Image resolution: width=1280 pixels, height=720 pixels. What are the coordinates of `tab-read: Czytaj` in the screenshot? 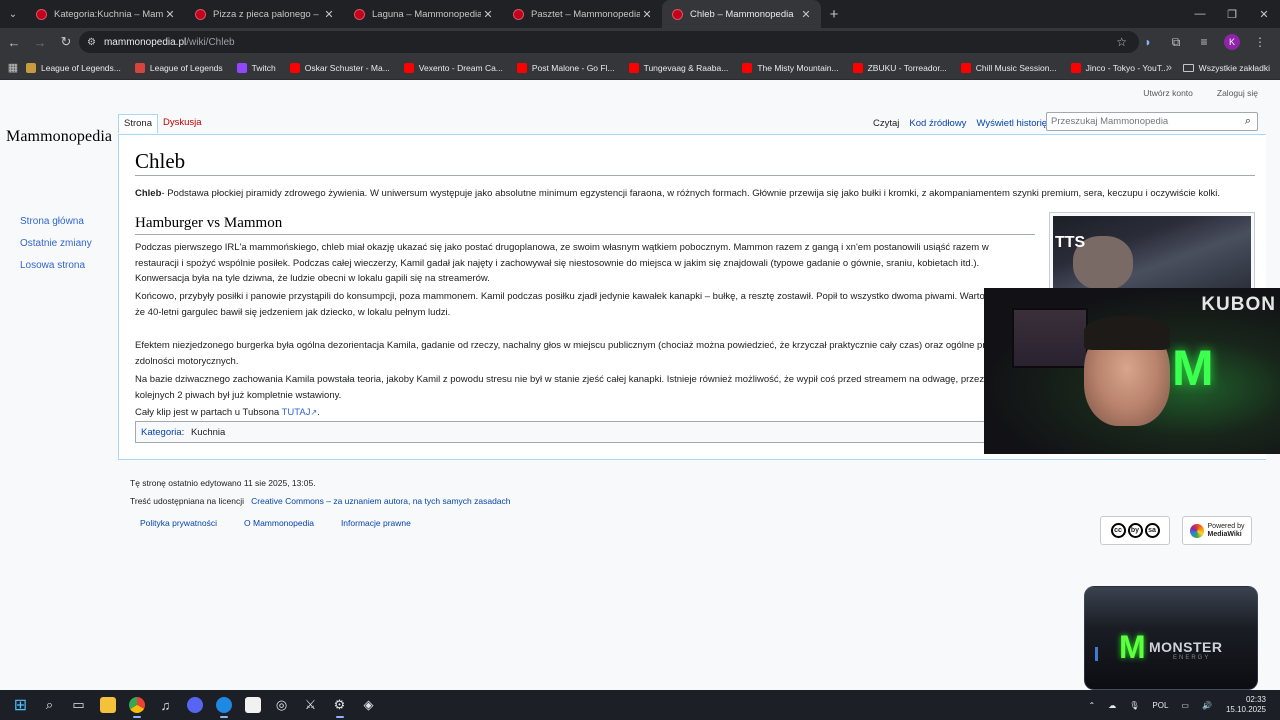 It's located at (886, 123).